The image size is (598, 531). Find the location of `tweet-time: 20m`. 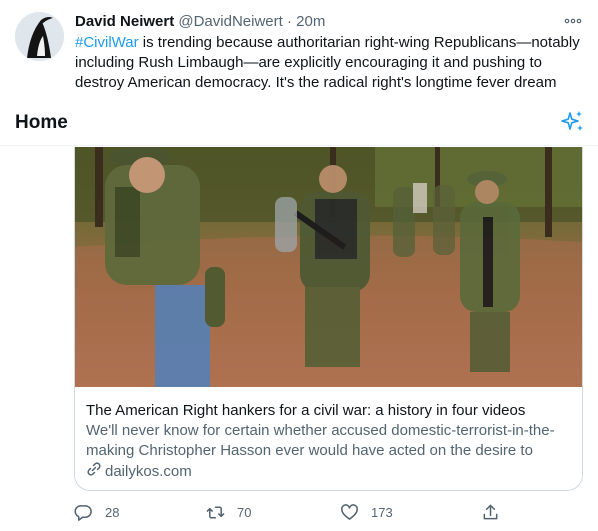

tweet-time: 20m is located at coordinates (310, 21).